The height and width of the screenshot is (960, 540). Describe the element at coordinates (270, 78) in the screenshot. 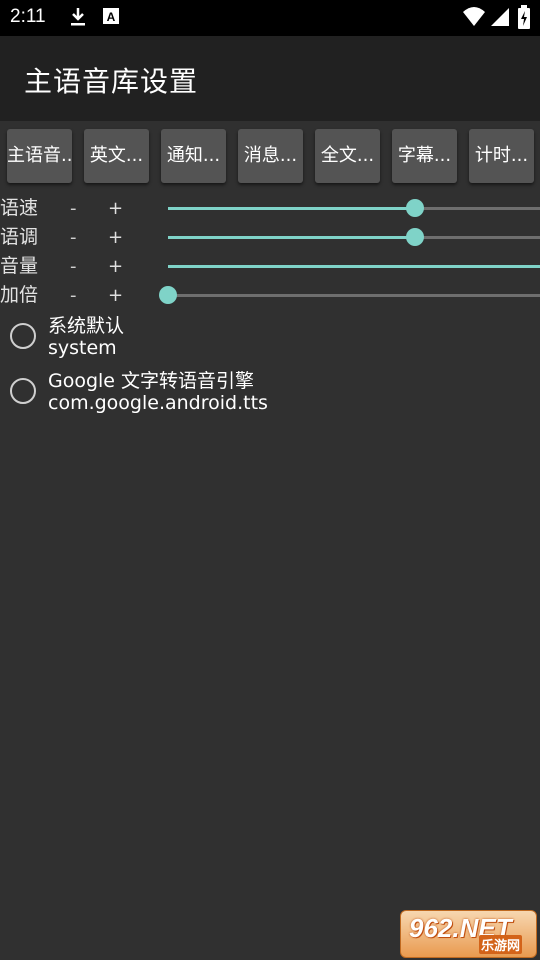

I see `app-bar: 主语音库设置` at that location.